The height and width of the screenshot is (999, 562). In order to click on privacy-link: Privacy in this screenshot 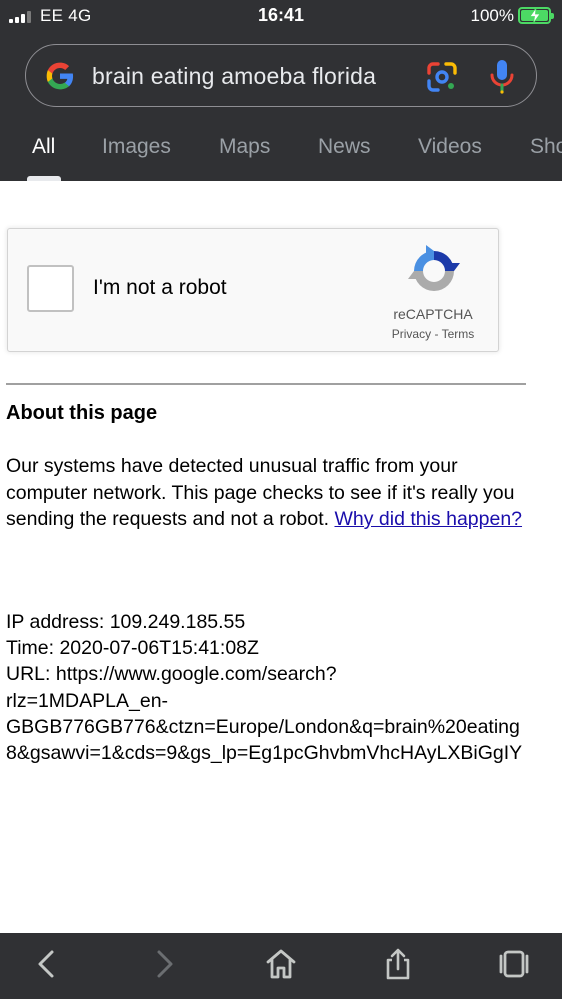, I will do `click(411, 334)`.